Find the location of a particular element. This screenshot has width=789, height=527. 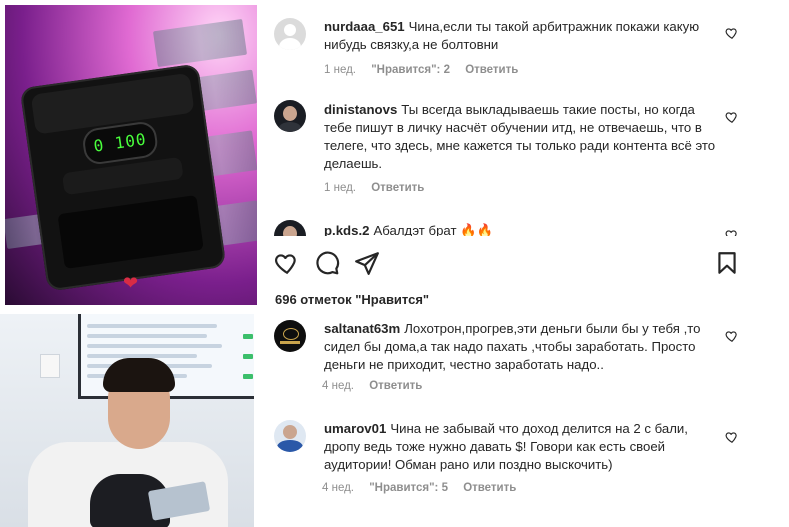

share-icon is located at coordinates (367, 263).